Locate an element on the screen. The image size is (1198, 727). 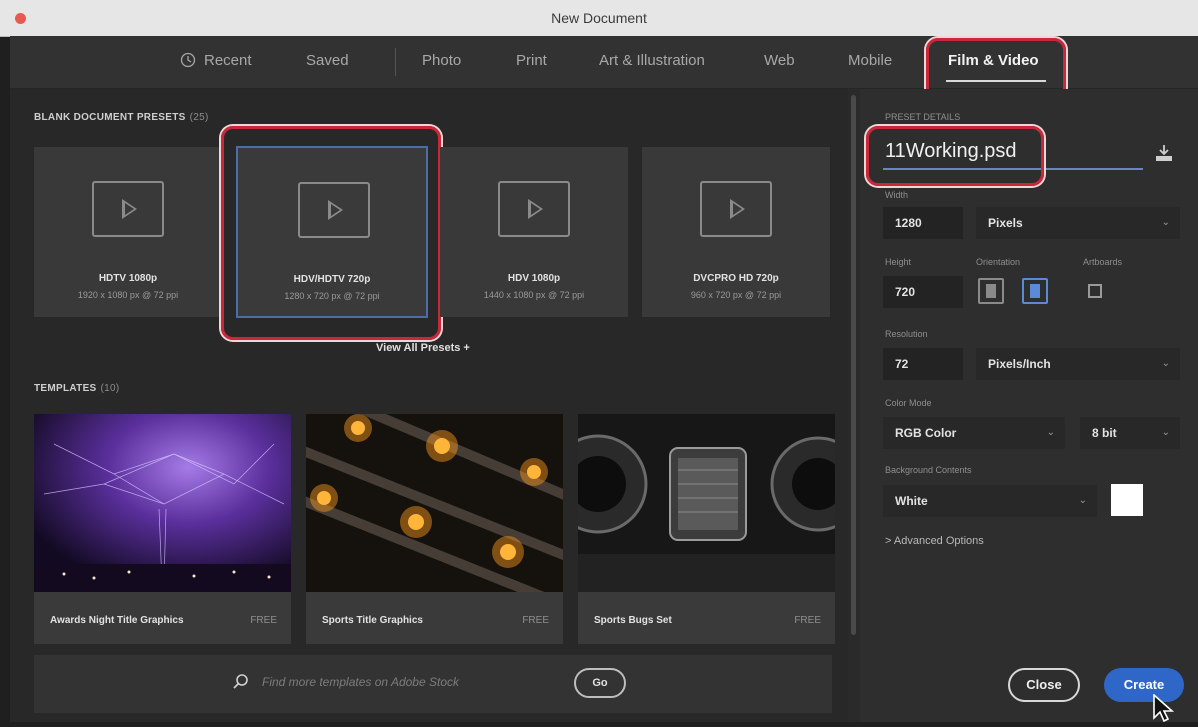
preset-name: HDTV 1080p is located at coordinates (128, 278).